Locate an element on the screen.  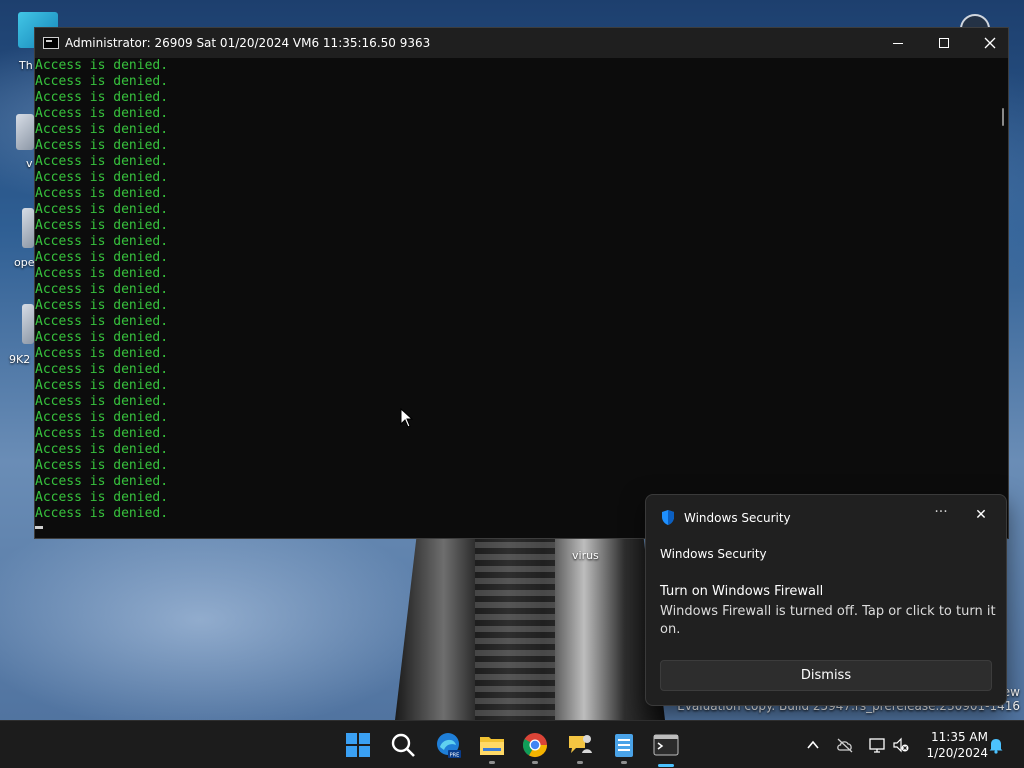
network-icon is located at coordinates (877, 745).